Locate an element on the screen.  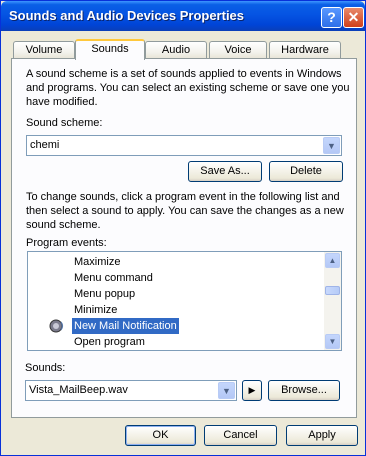
list-item-menu-popup: Menu popup is located at coordinates (104, 294).